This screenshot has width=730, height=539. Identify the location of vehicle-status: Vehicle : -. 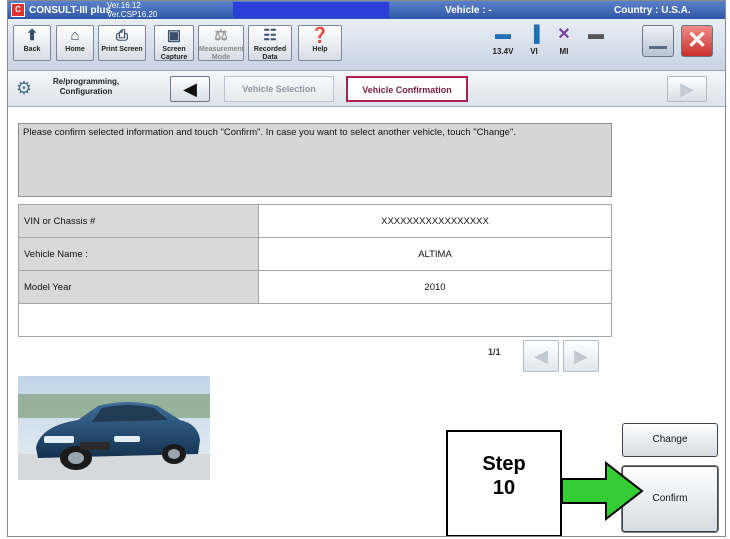
(468, 10).